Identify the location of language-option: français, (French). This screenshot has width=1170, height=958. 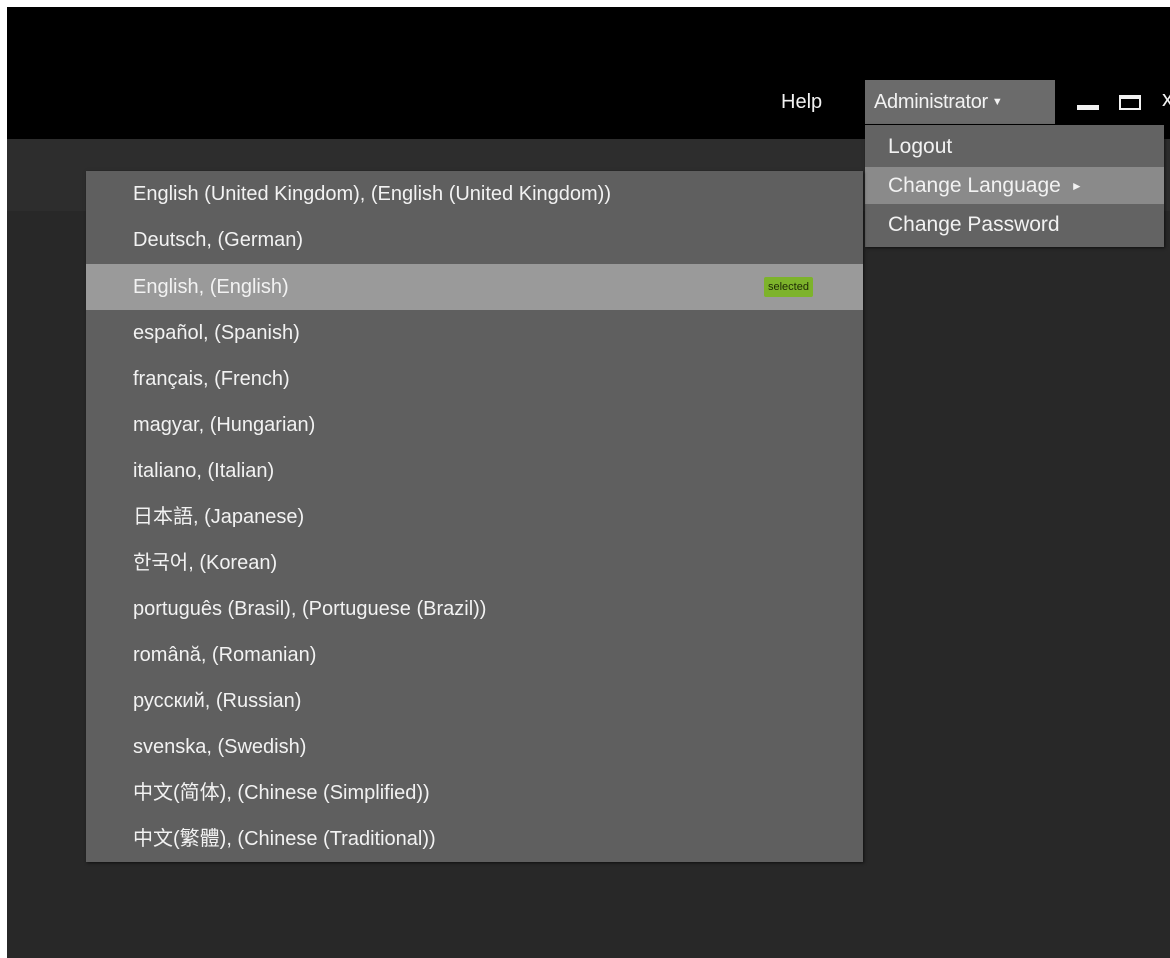
(474, 379).